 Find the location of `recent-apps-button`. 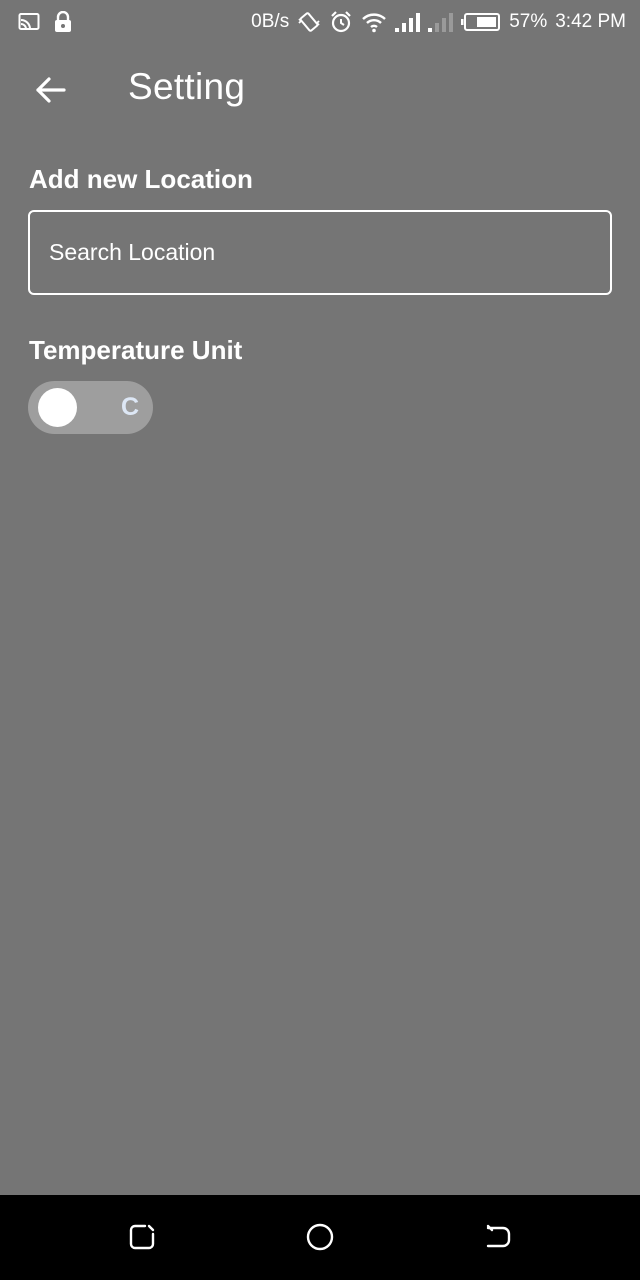

recent-apps-button is located at coordinates (142, 1239).